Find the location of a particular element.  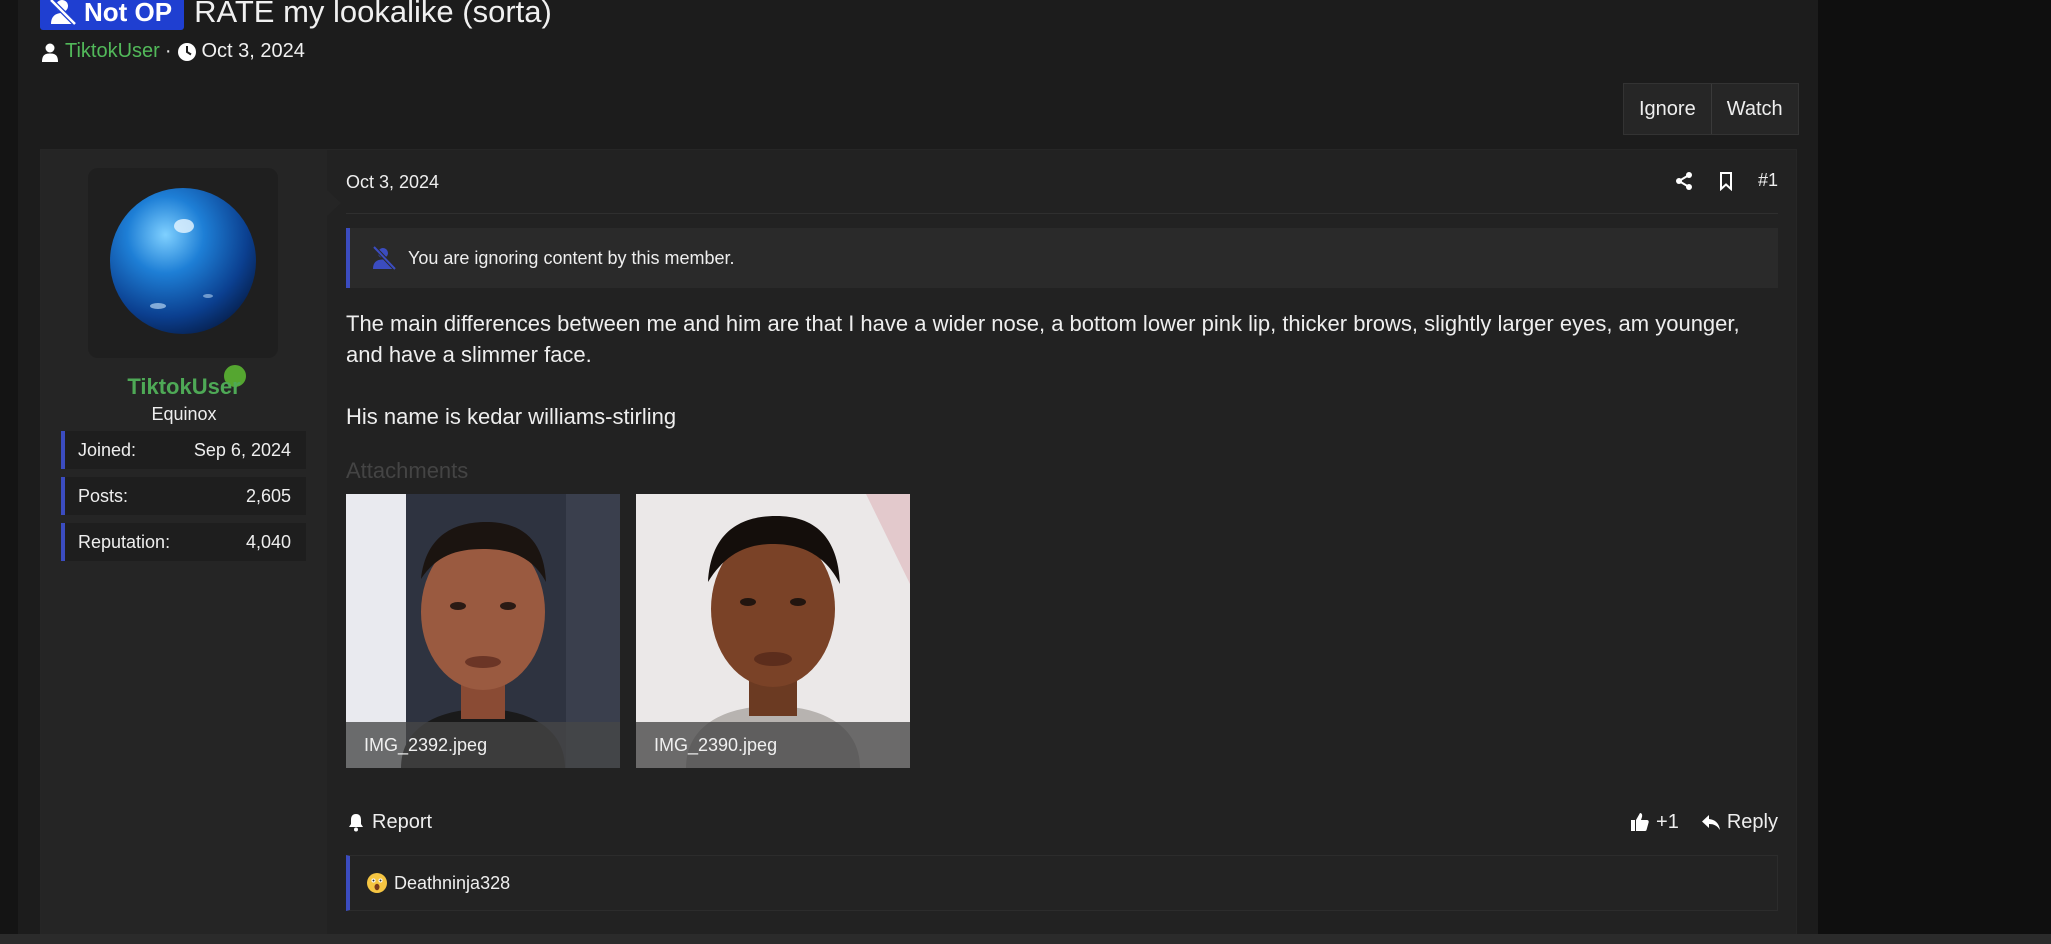

post-date: Oct 3, 2024 is located at coordinates (392, 182).